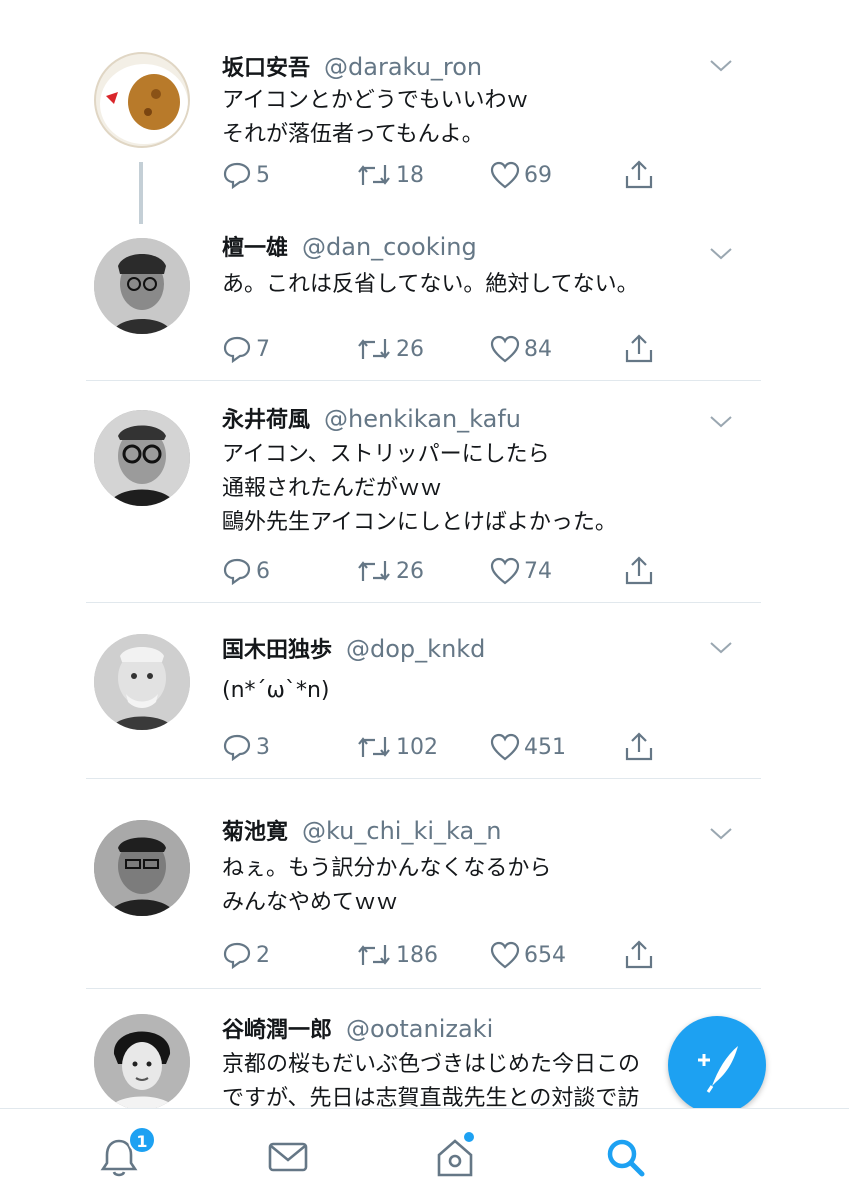  I want to click on display-name: 菊池寛, so click(255, 832).